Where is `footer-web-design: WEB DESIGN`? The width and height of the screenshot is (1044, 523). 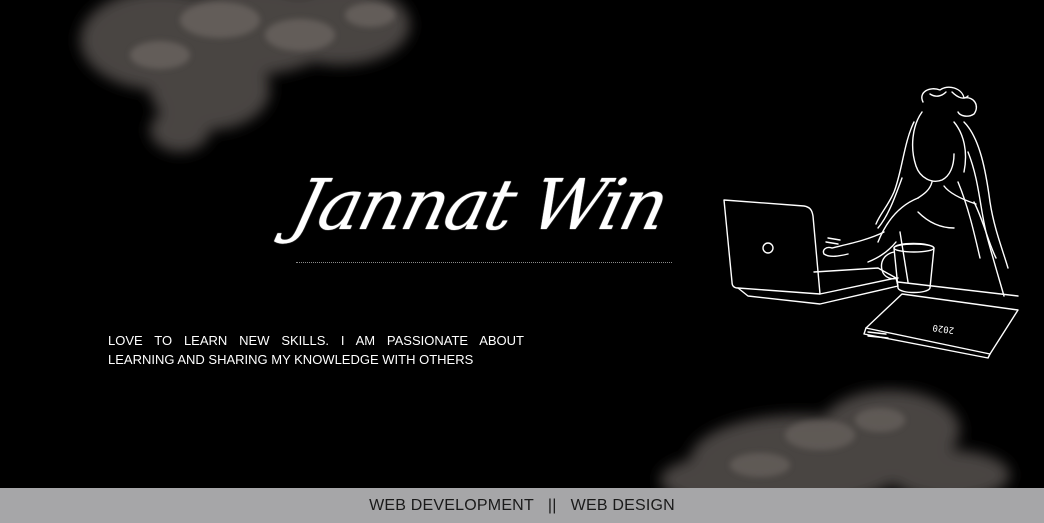 footer-web-design: WEB DESIGN is located at coordinates (623, 506).